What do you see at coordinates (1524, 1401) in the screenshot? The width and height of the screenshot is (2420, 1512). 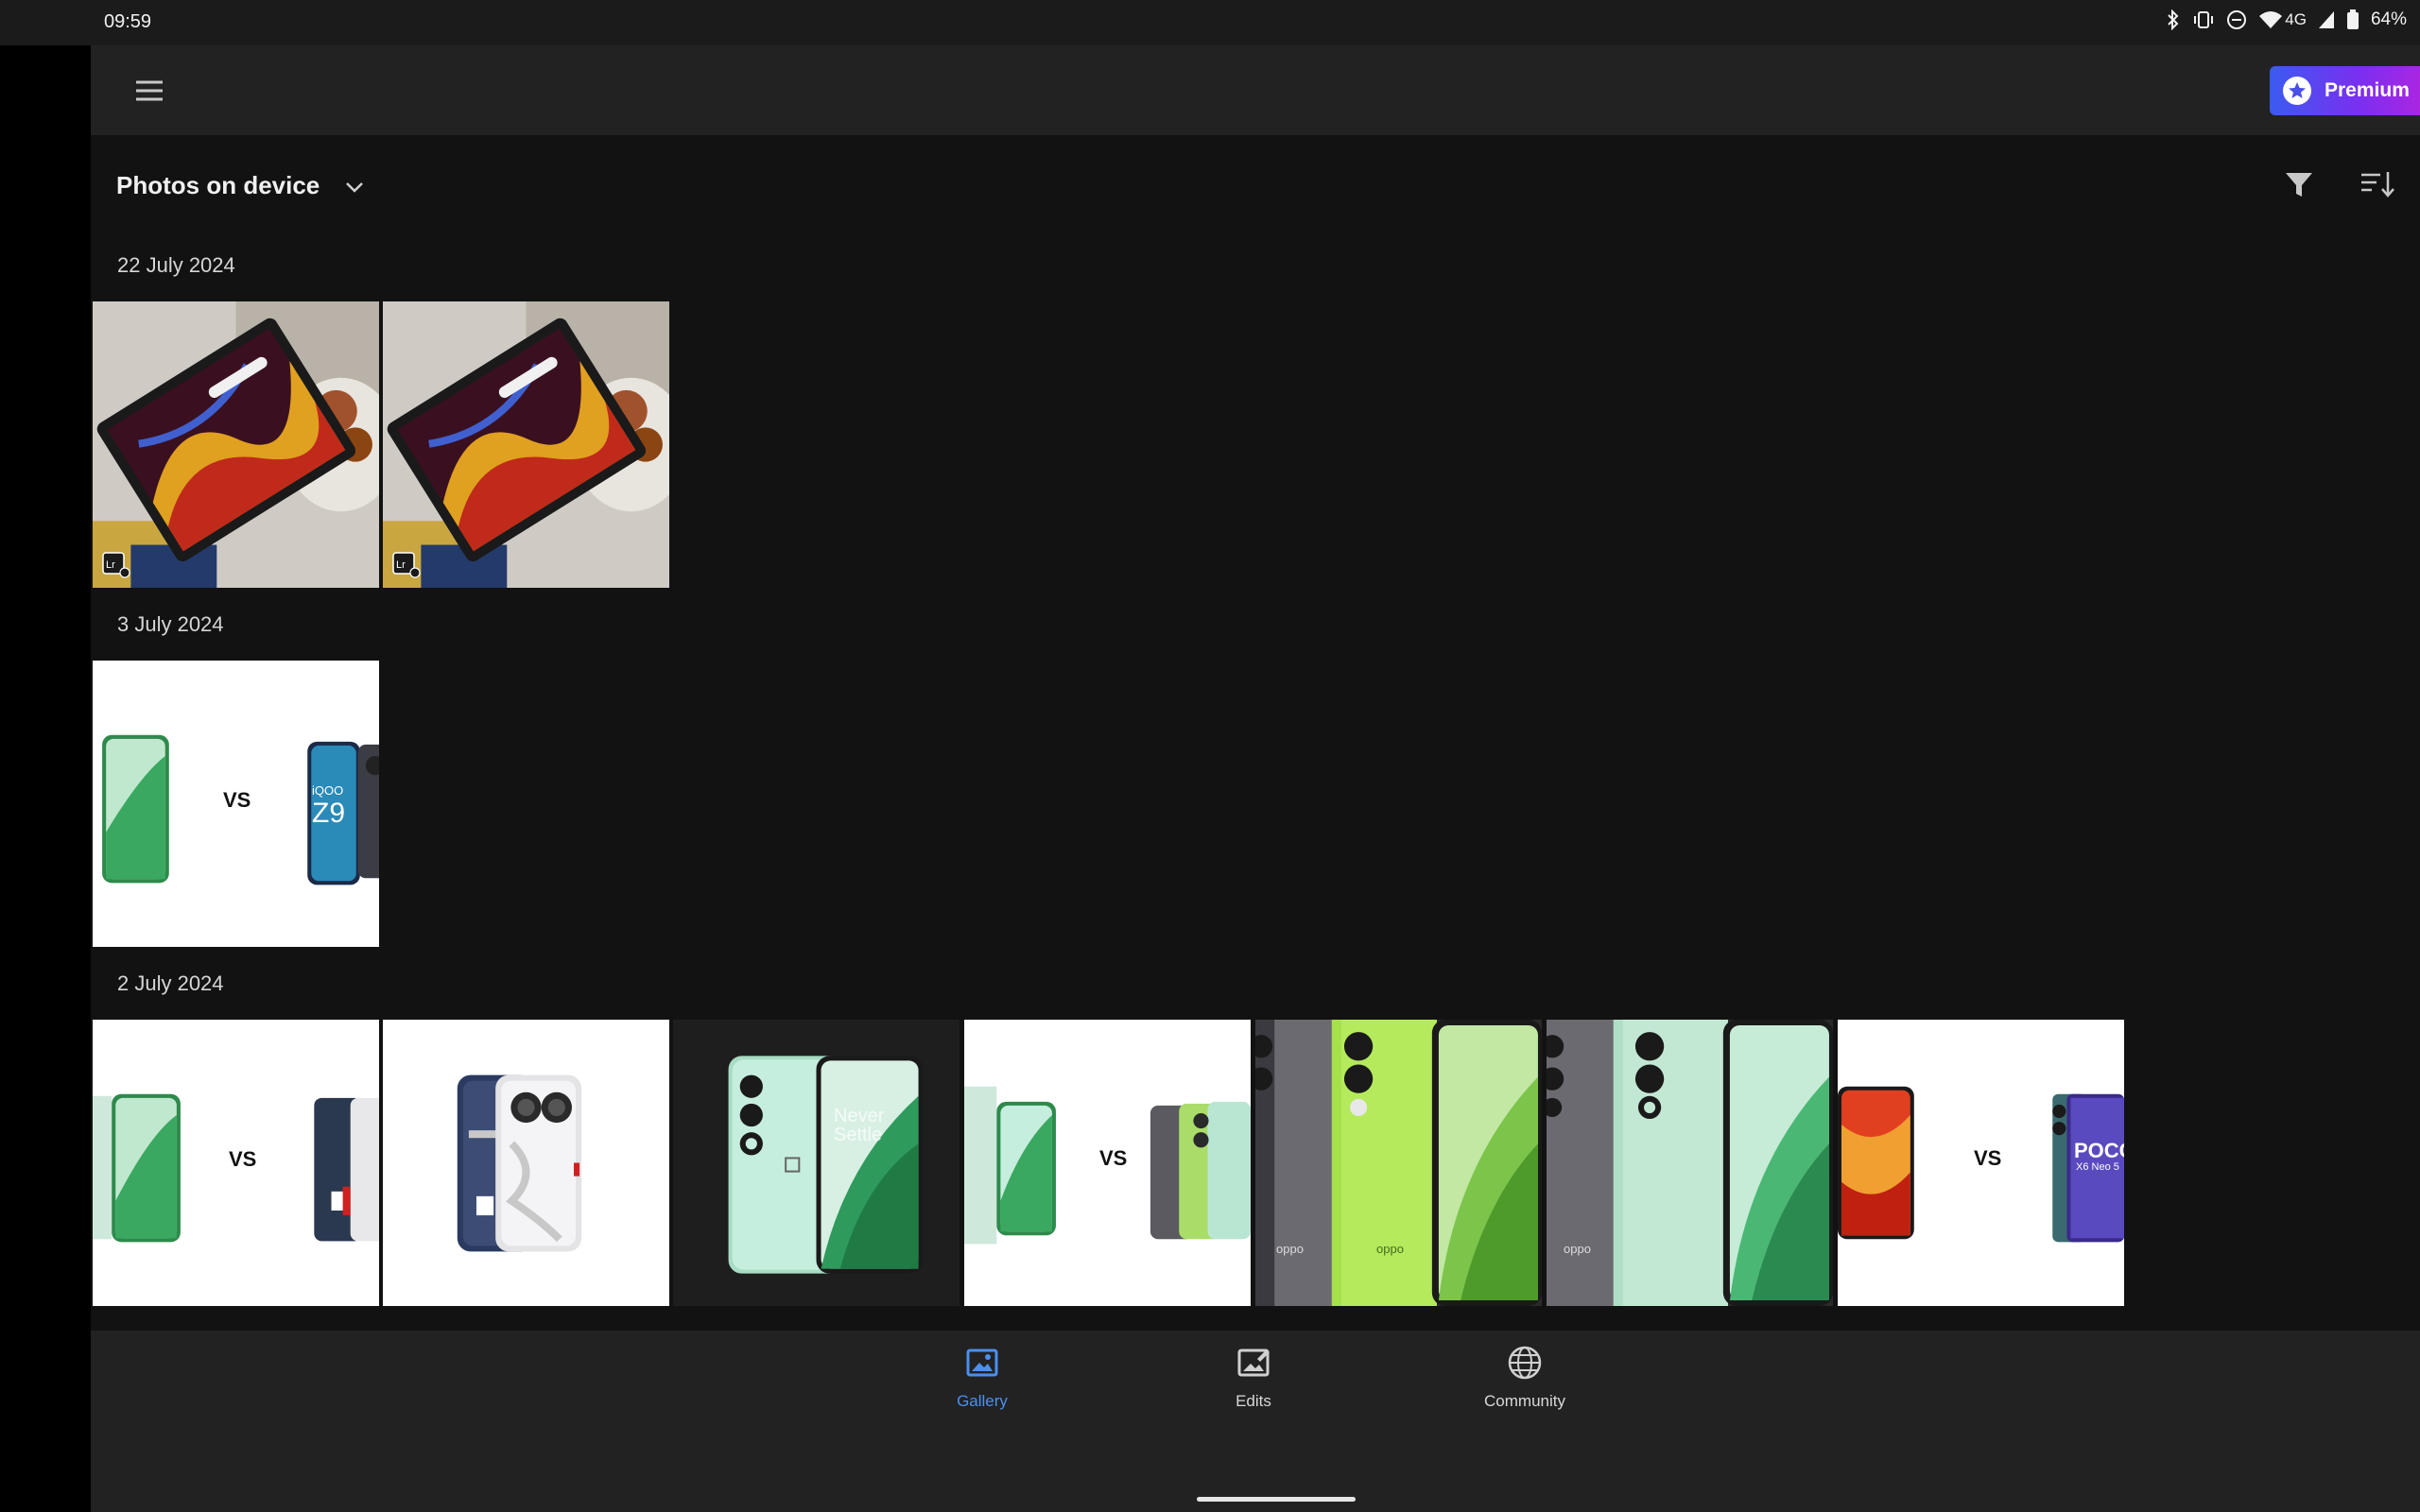 I see `nav-community-label: Community` at bounding box center [1524, 1401].